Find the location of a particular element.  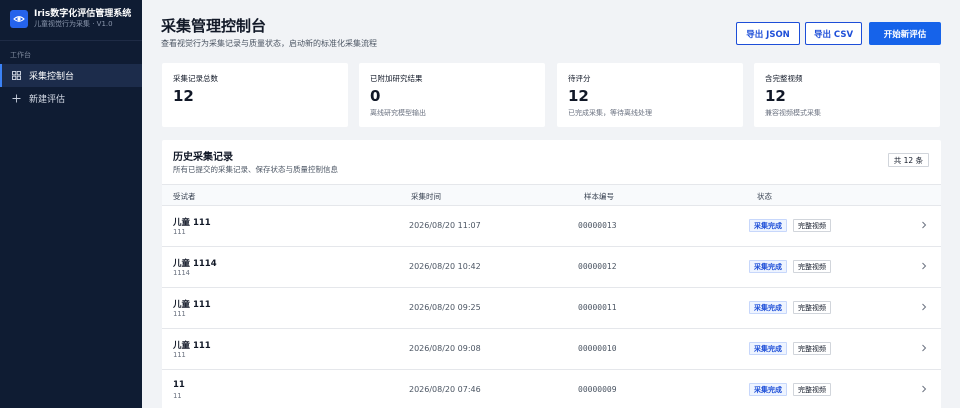

page-title: 采集管理控制台 is located at coordinates (214, 26).